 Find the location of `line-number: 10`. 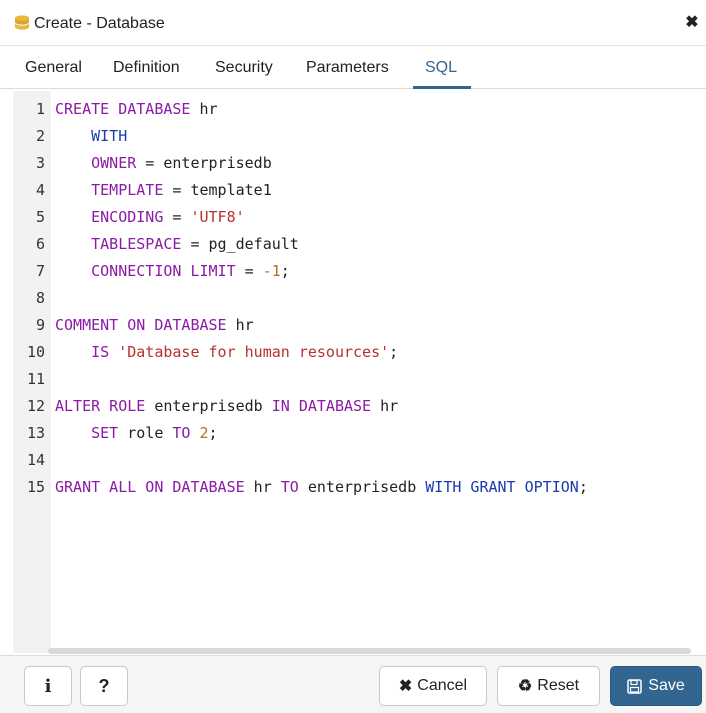

line-number: 10 is located at coordinates (35, 352).